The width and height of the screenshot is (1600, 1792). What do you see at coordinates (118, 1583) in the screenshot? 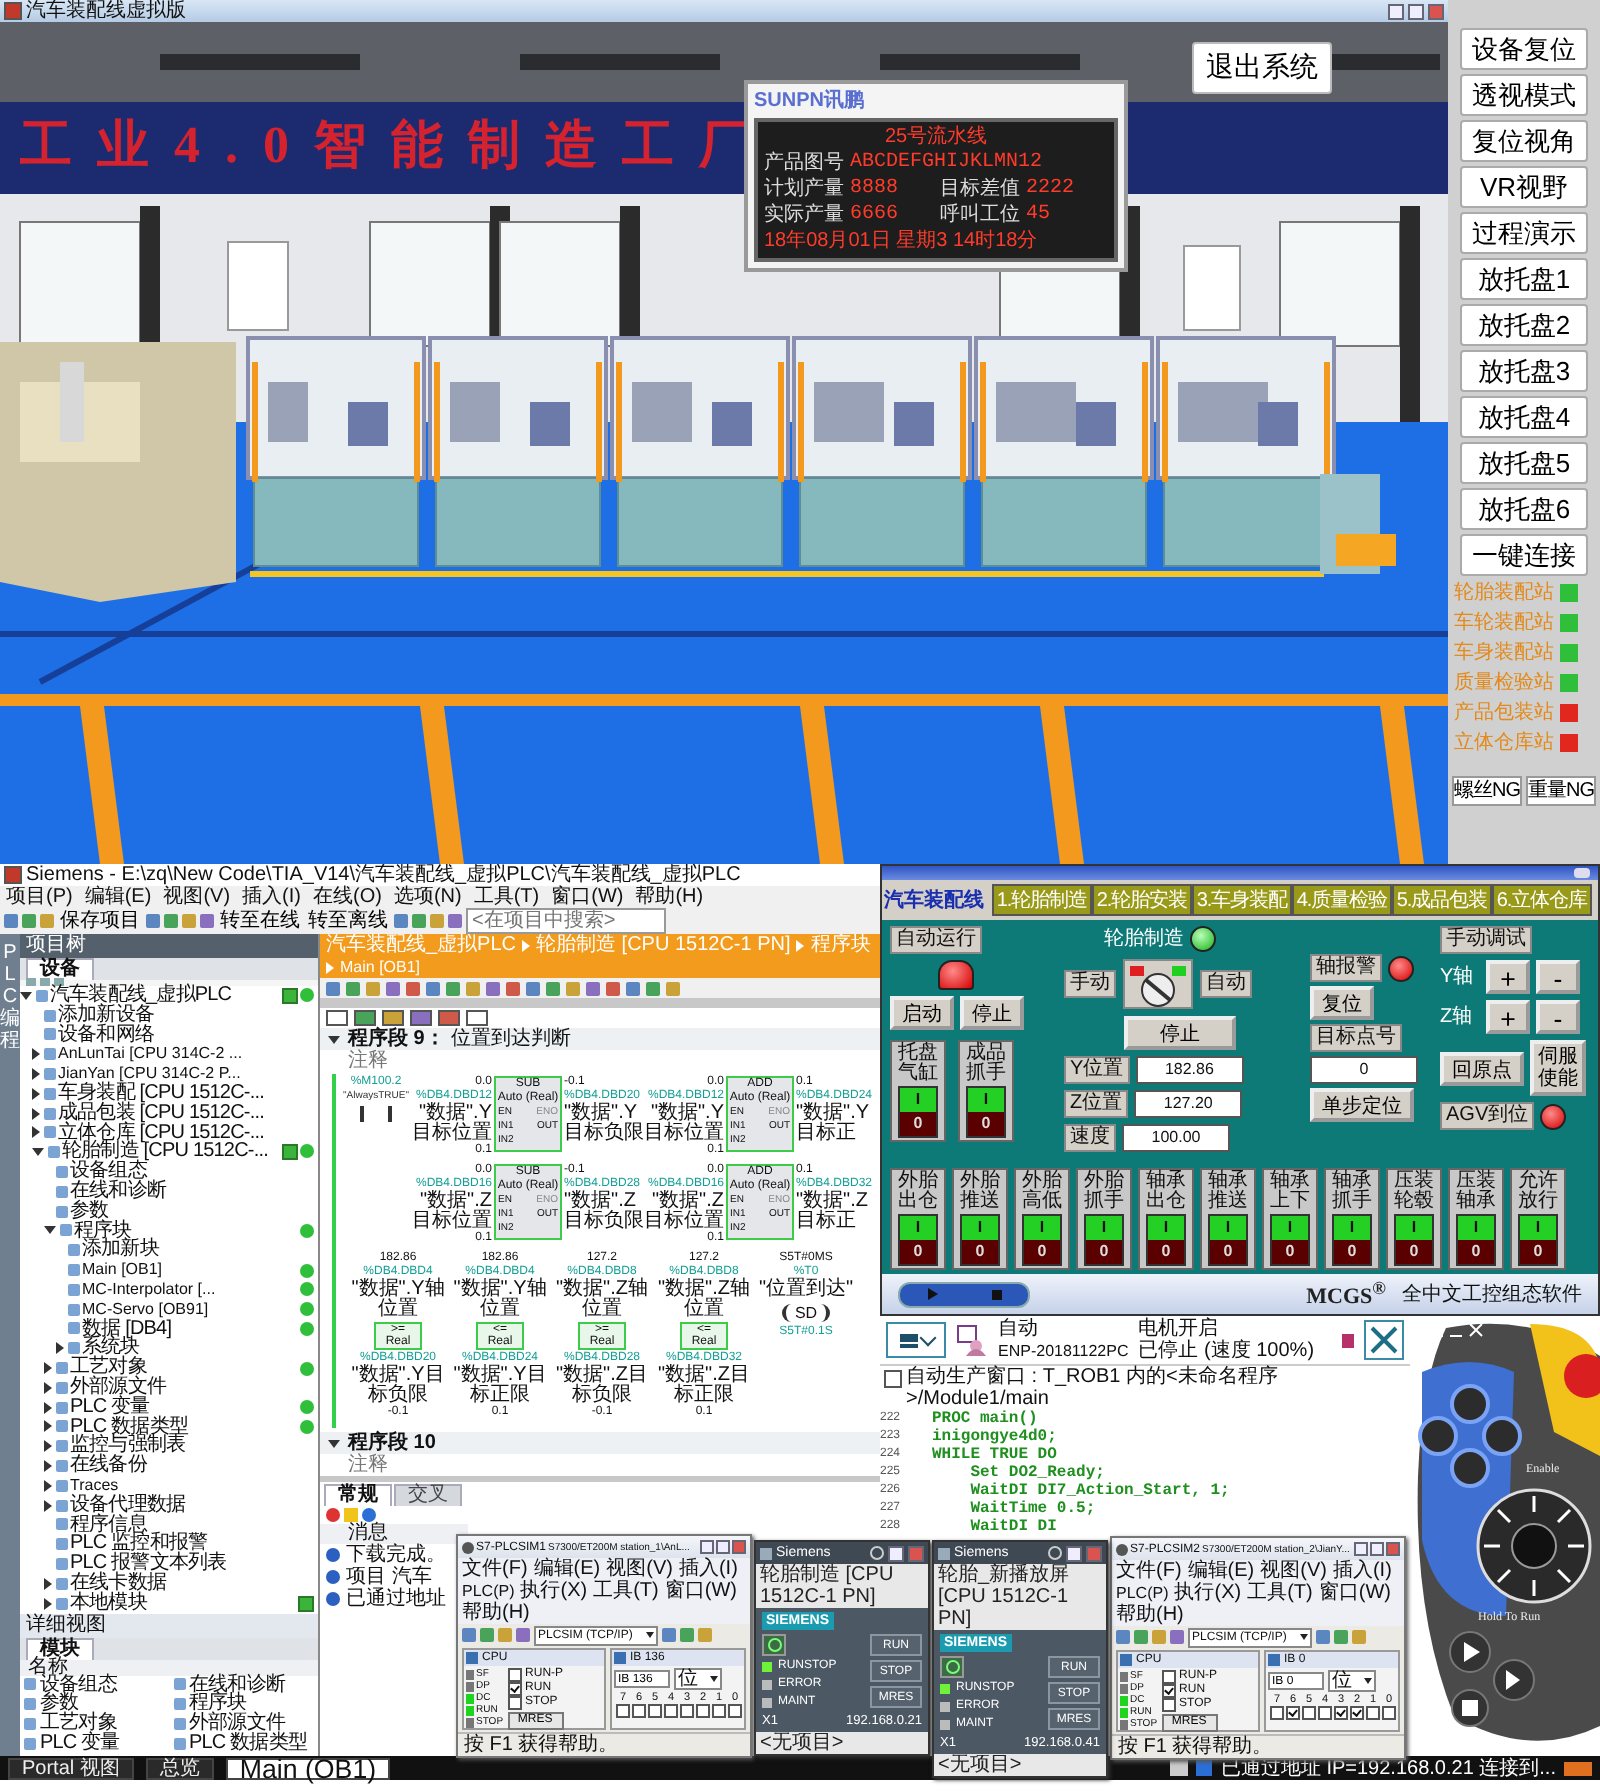
I see `tree-item: 在线卡数据` at bounding box center [118, 1583].